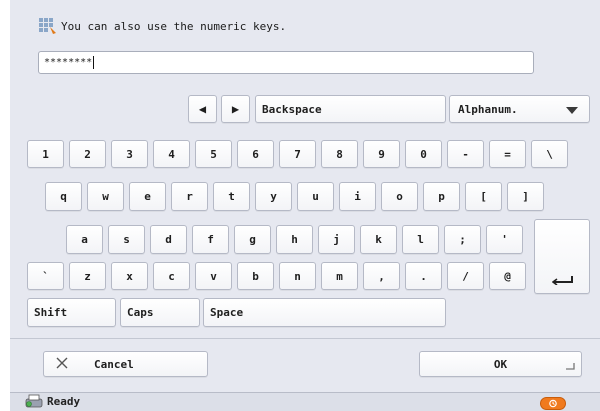 The height and width of the screenshot is (411, 600). I want to click on key-row2-8: o, so click(399, 196).